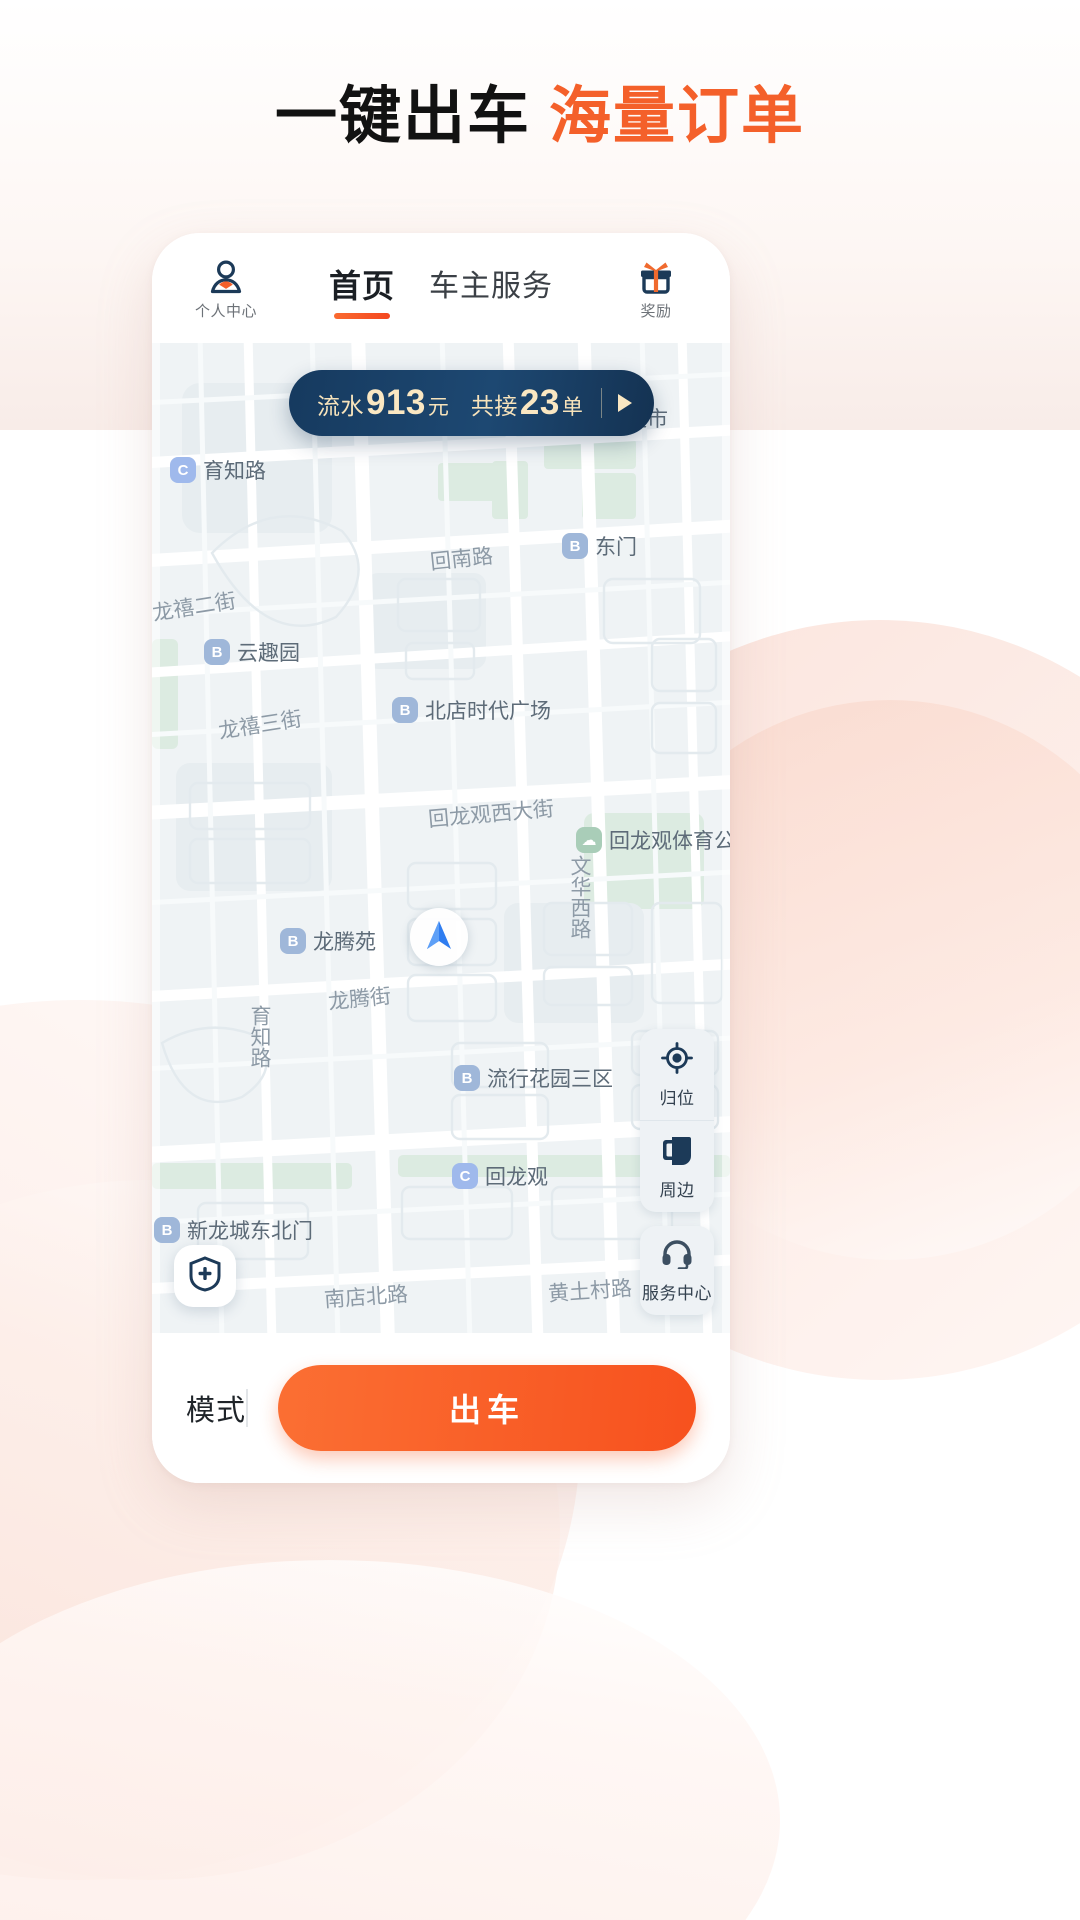 This screenshot has width=1080, height=1920. I want to click on map-poi-label: 北店时代广场, so click(488, 711).